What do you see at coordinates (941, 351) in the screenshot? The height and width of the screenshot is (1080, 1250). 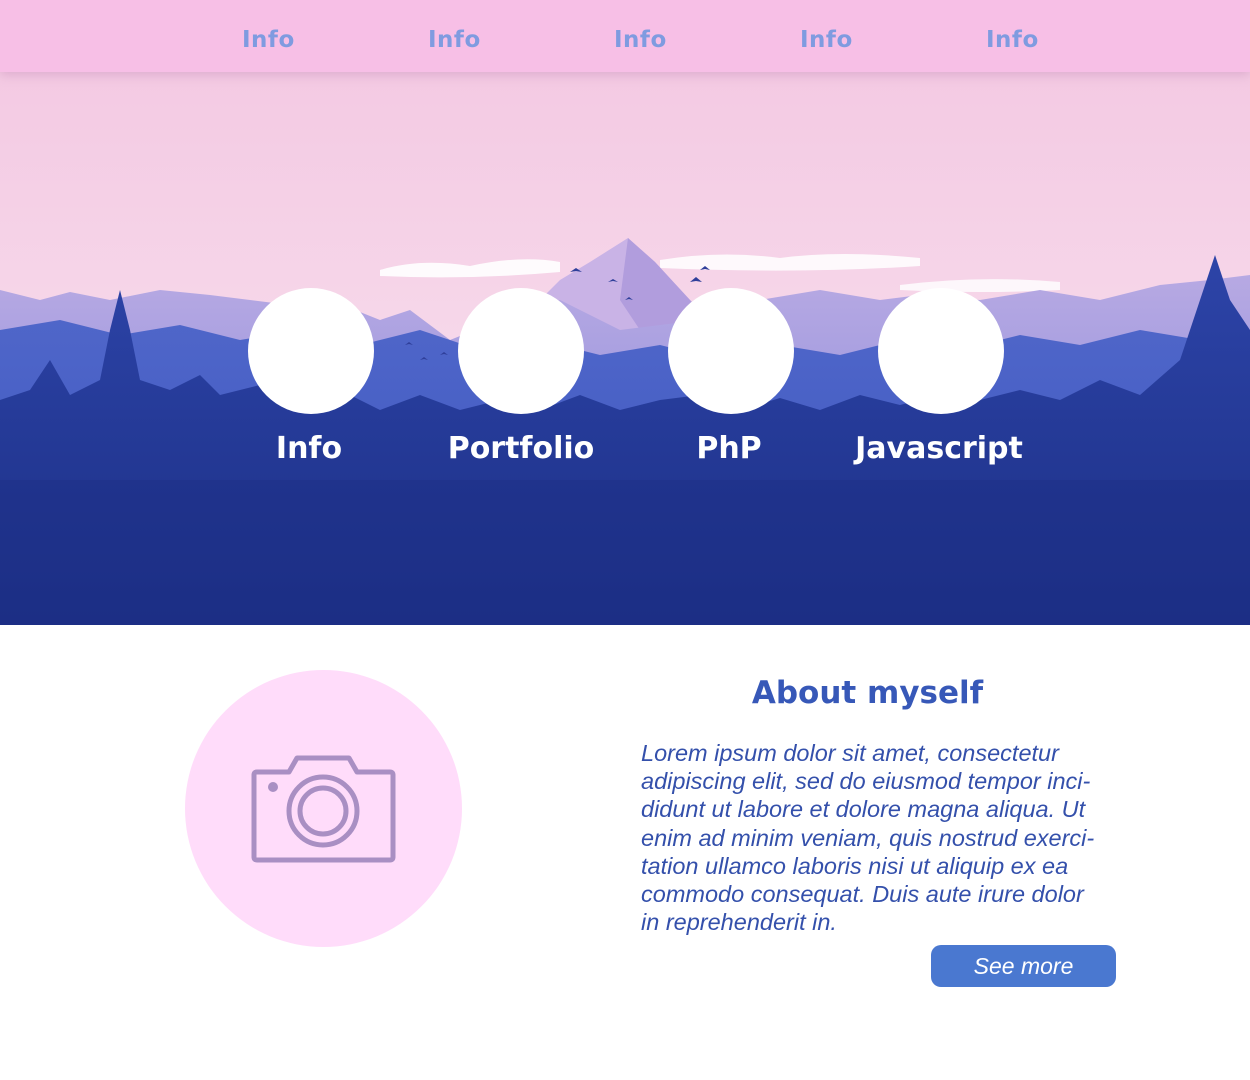 I see `hero-circle-javascript` at bounding box center [941, 351].